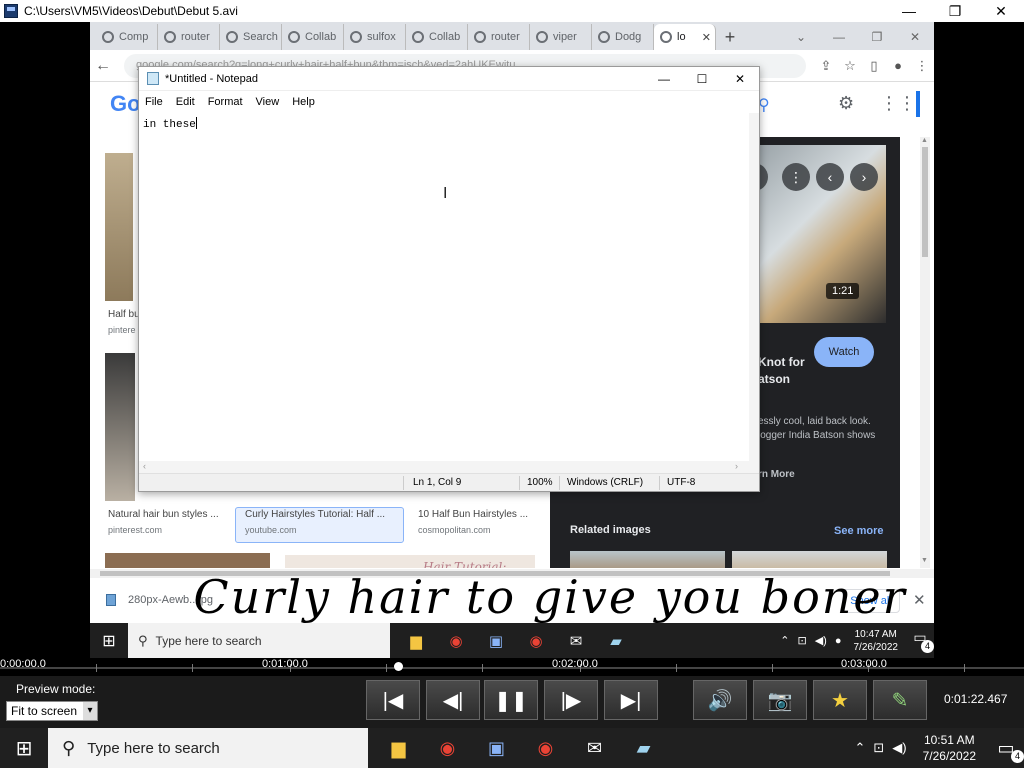 This screenshot has height=768, width=1024. Describe the element at coordinates (623, 37) in the screenshot. I see `browser-tab: Dodg` at that location.